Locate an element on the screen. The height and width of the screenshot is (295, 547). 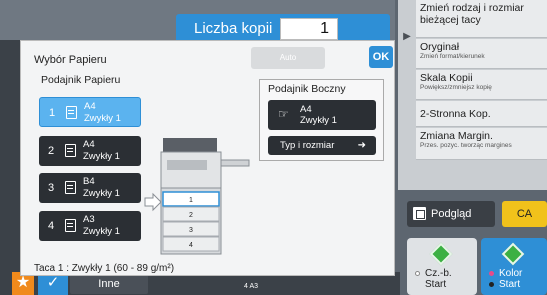
tray-button-3: 3 B4 Zwykły 1 is located at coordinates (90, 188).